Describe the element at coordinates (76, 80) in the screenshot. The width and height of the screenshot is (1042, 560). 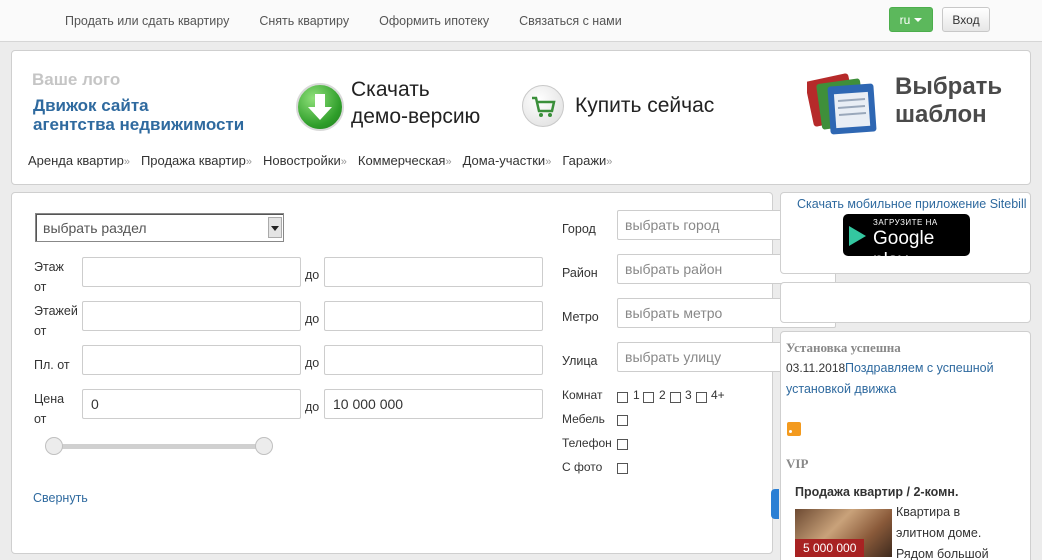
I see `logo-placeholder: Ваше лого` at that location.